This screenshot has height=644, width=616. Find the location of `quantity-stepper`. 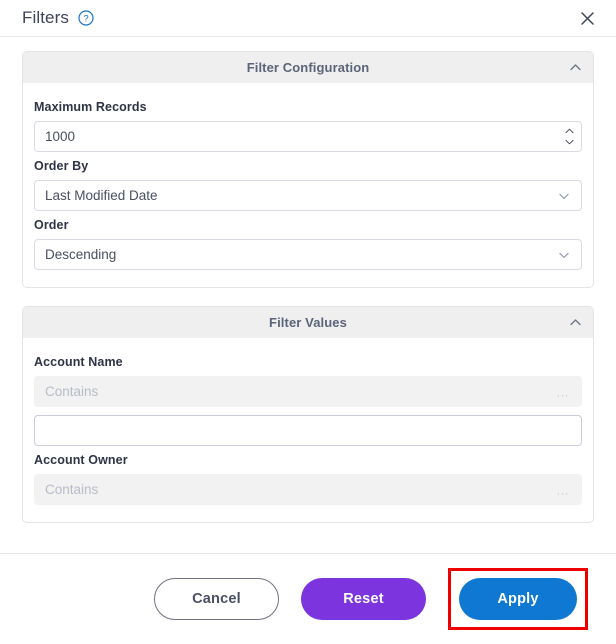

quantity-stepper is located at coordinates (569, 136).